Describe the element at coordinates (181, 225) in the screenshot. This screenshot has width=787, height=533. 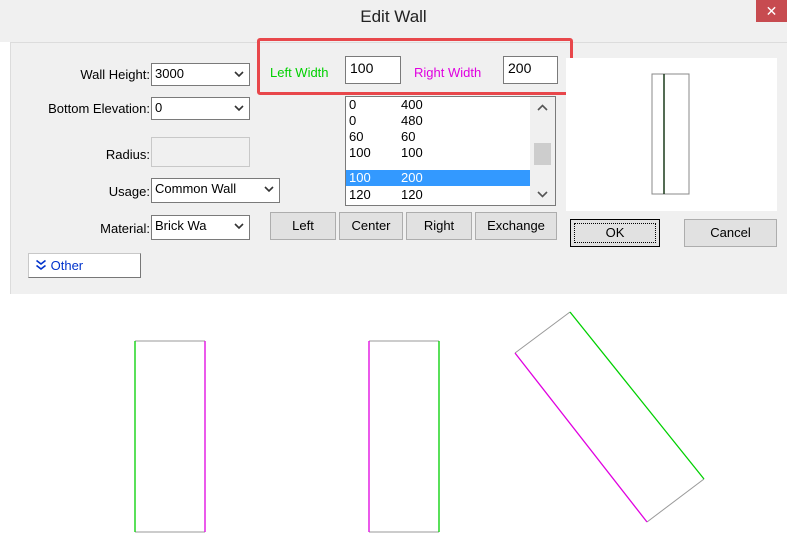
I see `material-value: Brick Wa` at that location.